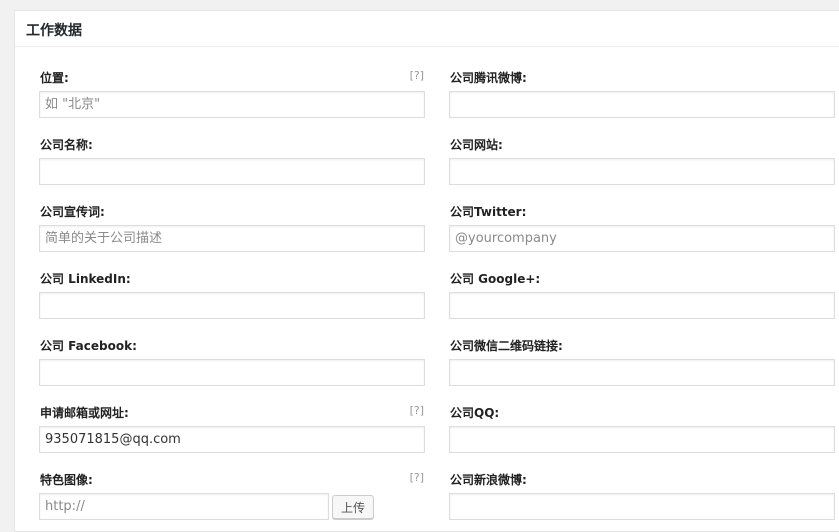  Describe the element at coordinates (642, 506) in the screenshot. I see `company-sina-weibo-input` at that location.